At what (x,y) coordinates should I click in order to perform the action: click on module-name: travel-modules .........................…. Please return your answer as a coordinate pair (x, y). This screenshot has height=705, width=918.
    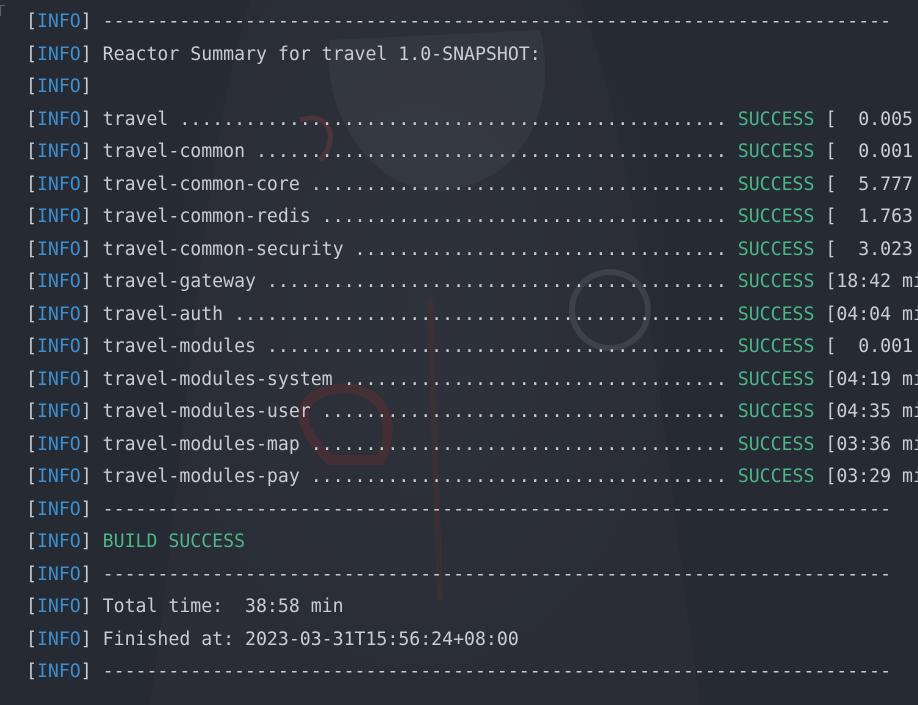
    Looking at the image, I should click on (414, 346).